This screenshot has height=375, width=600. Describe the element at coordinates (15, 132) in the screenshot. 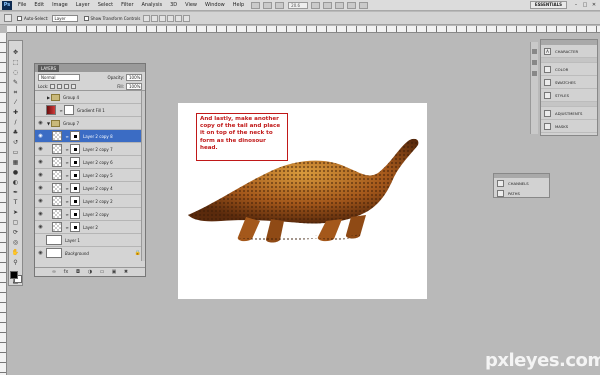

I see `clone-stamp-tool-icon: ♣` at that location.